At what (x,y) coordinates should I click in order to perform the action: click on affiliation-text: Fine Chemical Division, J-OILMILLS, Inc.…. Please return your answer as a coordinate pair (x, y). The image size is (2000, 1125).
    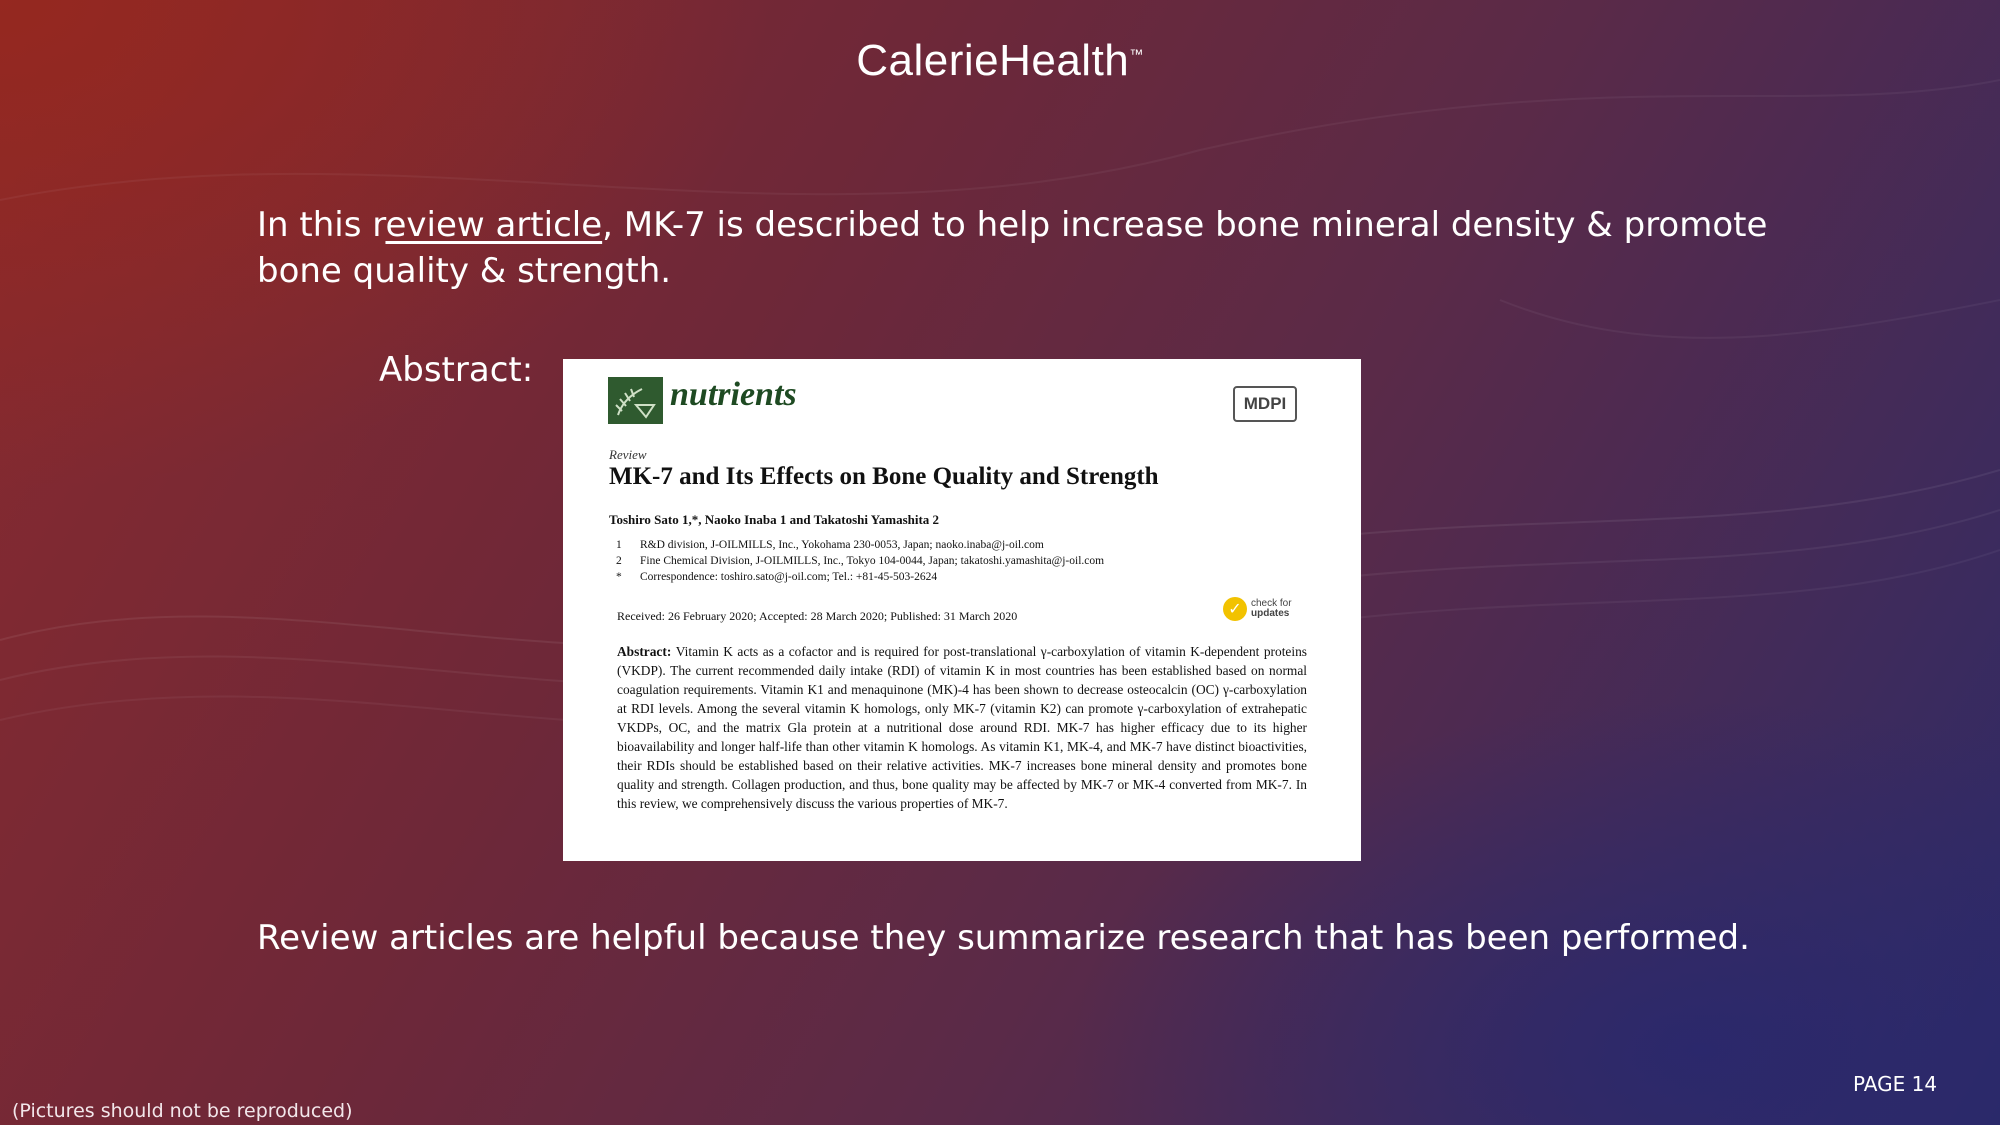
    Looking at the image, I should click on (872, 561).